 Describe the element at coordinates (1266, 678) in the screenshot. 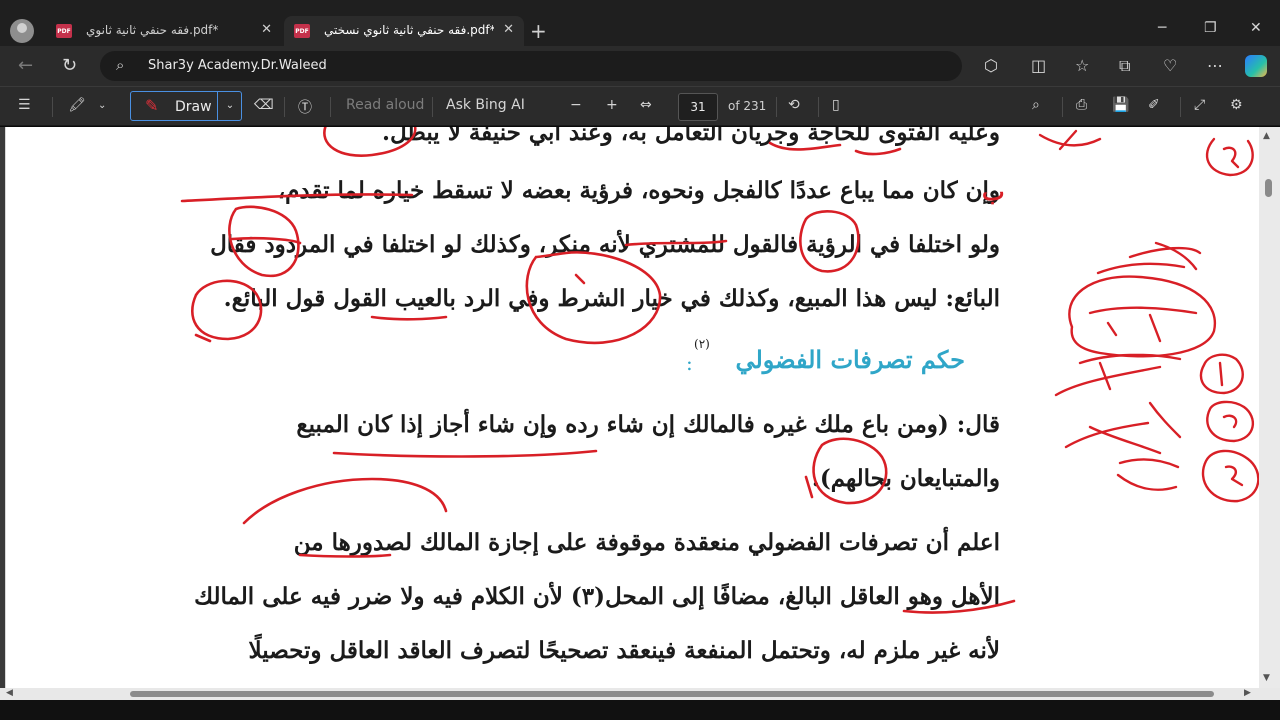

I see `scroll-down-icon: ▼` at that location.